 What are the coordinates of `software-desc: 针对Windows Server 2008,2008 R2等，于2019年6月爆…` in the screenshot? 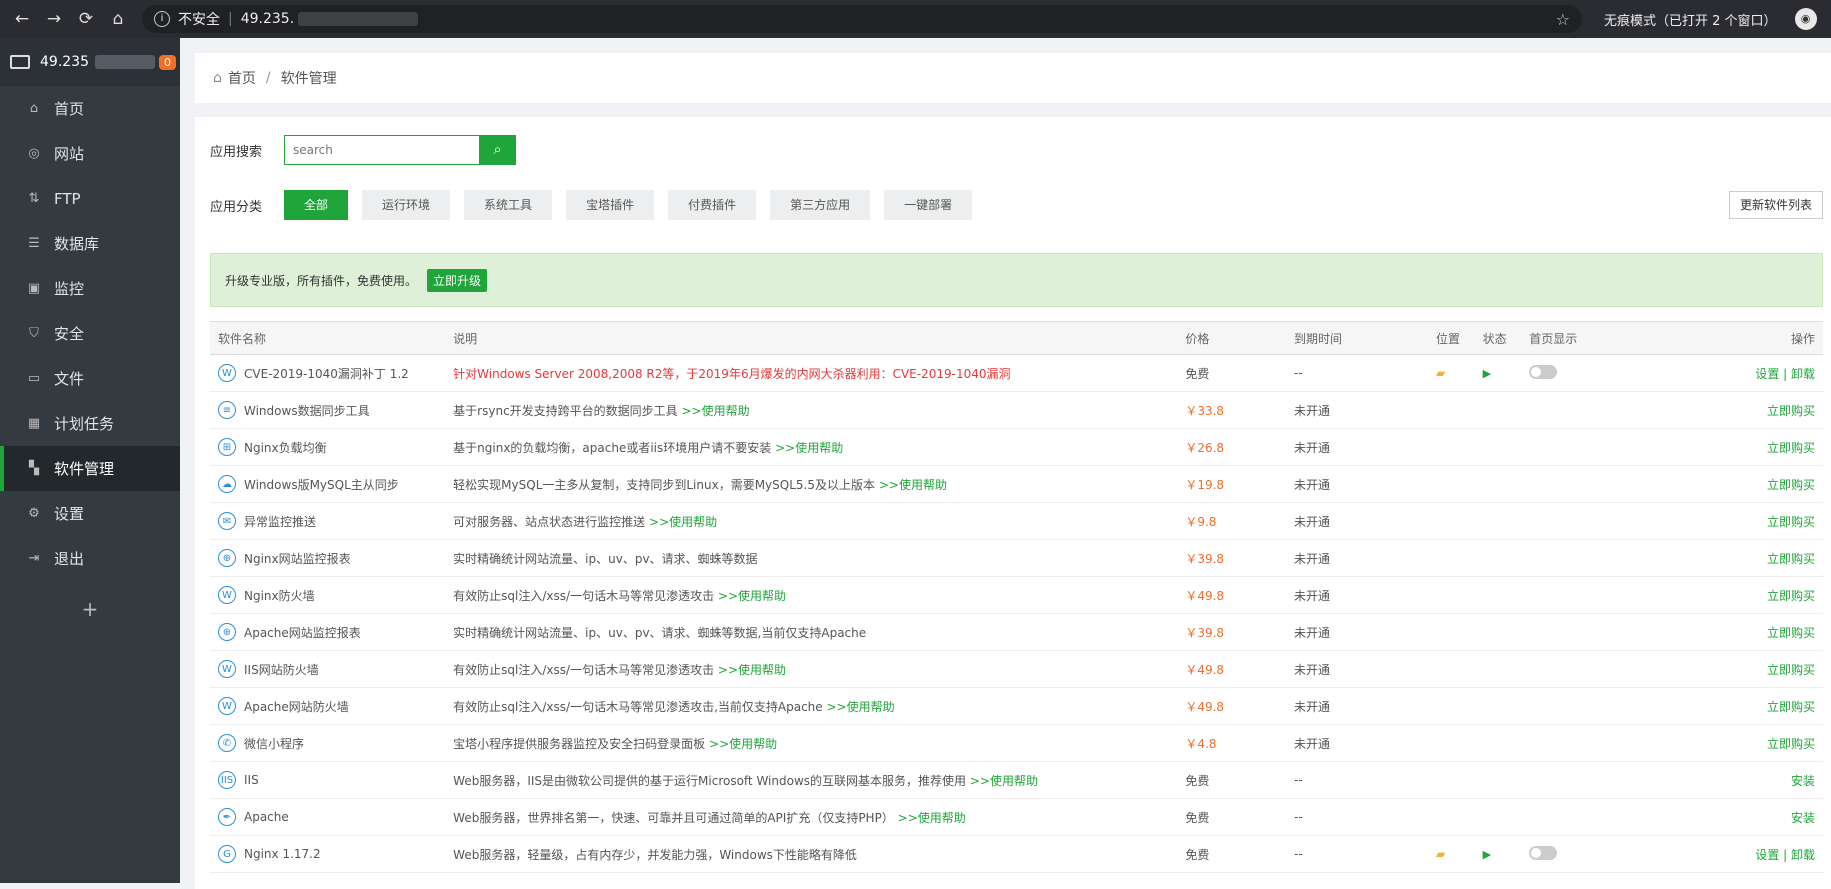 It's located at (732, 373).